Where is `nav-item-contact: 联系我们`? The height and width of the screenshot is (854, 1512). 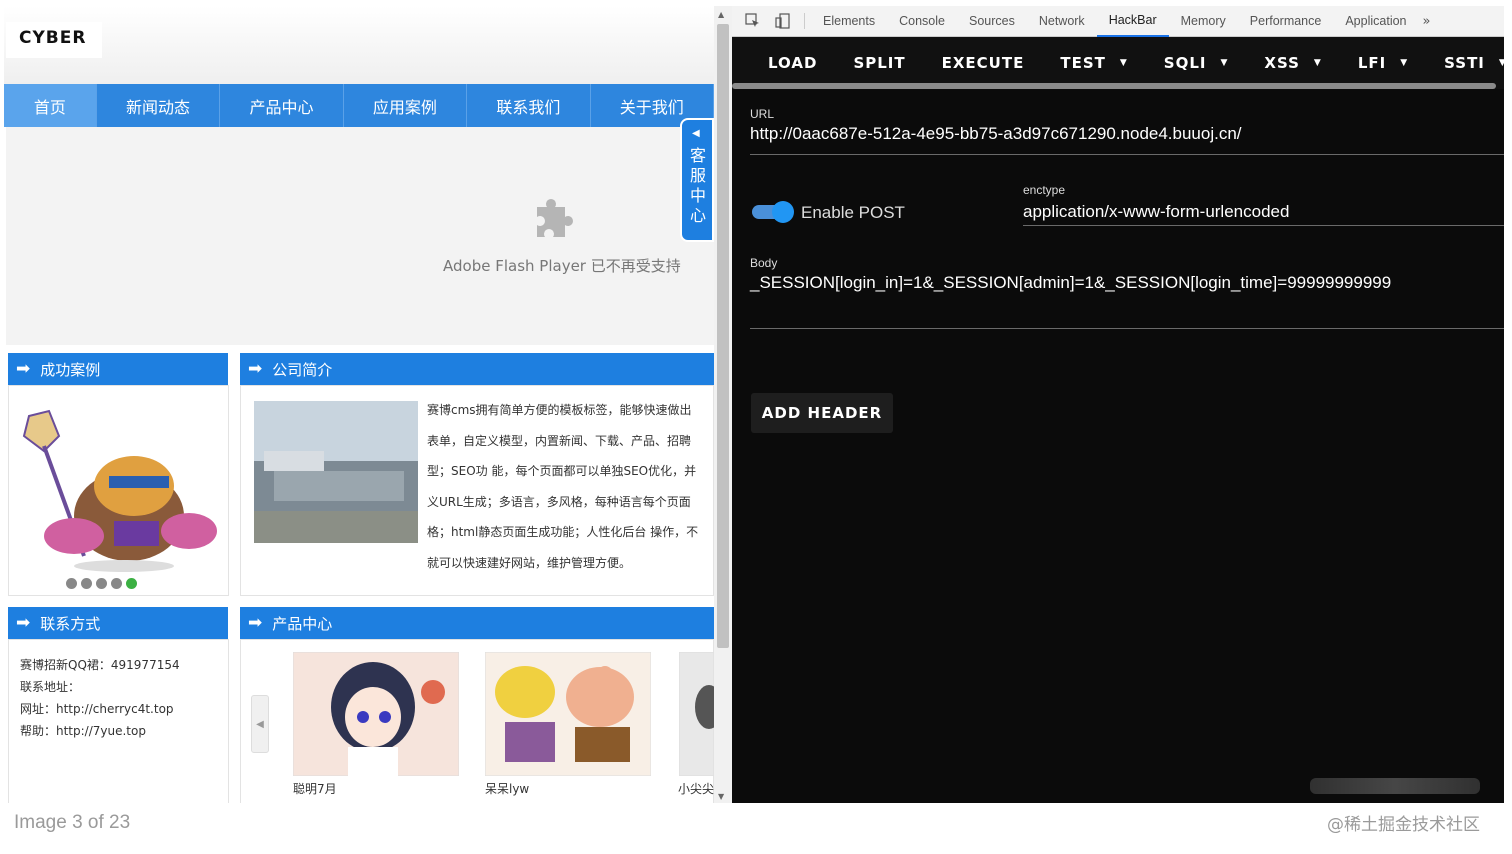 nav-item-contact: 联系我们 is located at coordinates (529, 105).